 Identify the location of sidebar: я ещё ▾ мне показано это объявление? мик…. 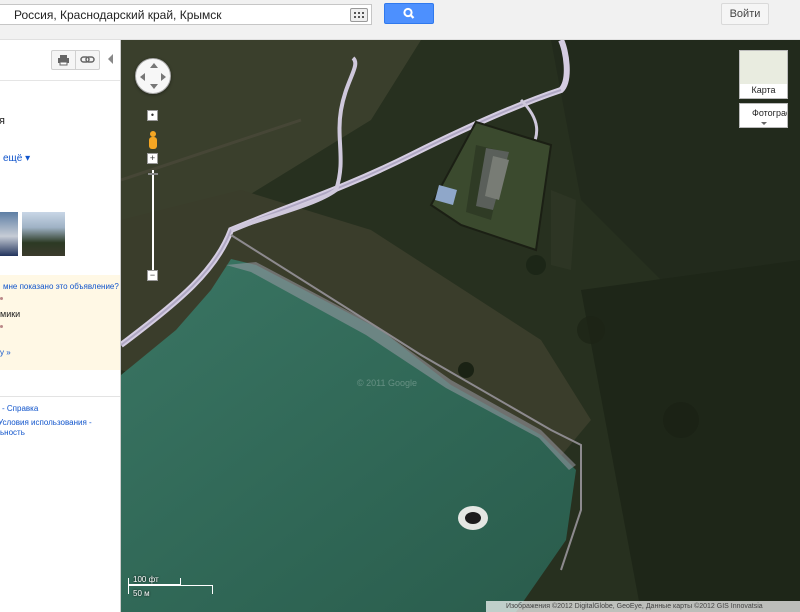
(60, 326).